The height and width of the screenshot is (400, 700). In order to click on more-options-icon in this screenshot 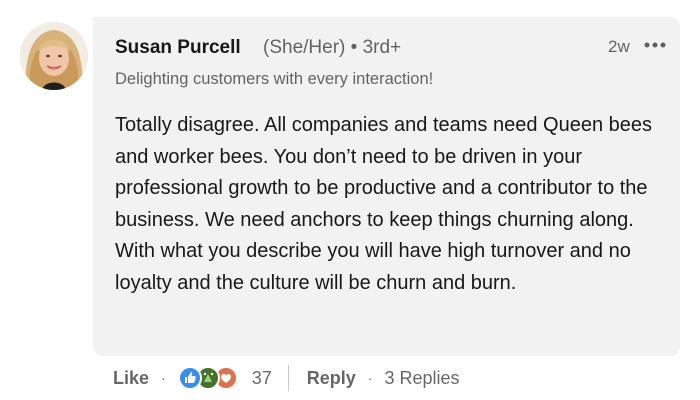, I will do `click(655, 45)`.